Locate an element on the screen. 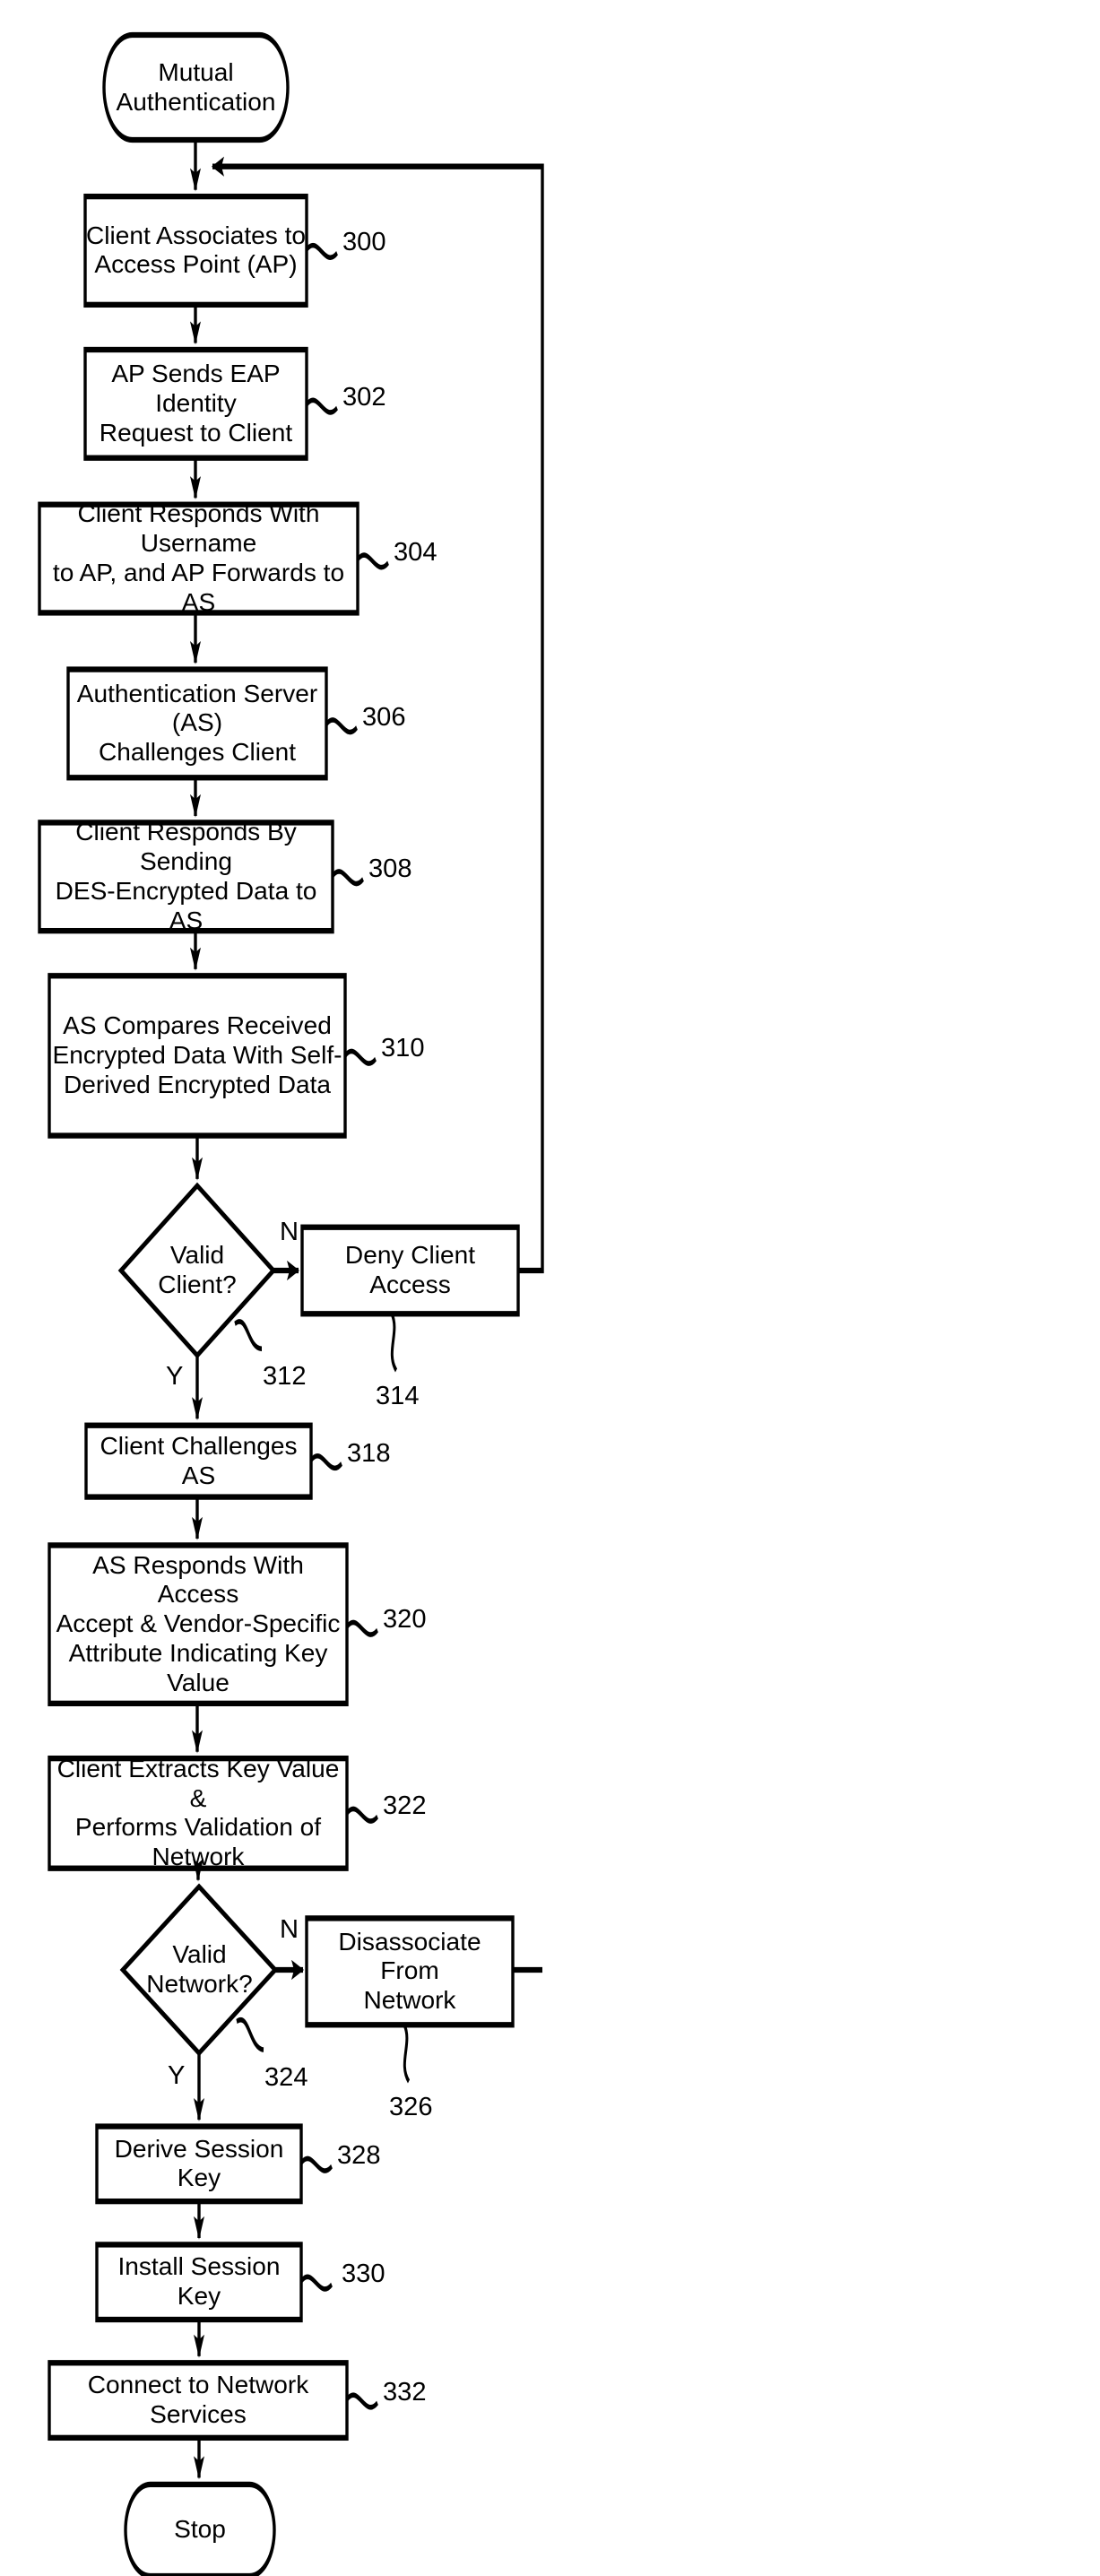 The width and height of the screenshot is (1100, 2576). ref-label-326: 326 is located at coordinates (411, 2107).